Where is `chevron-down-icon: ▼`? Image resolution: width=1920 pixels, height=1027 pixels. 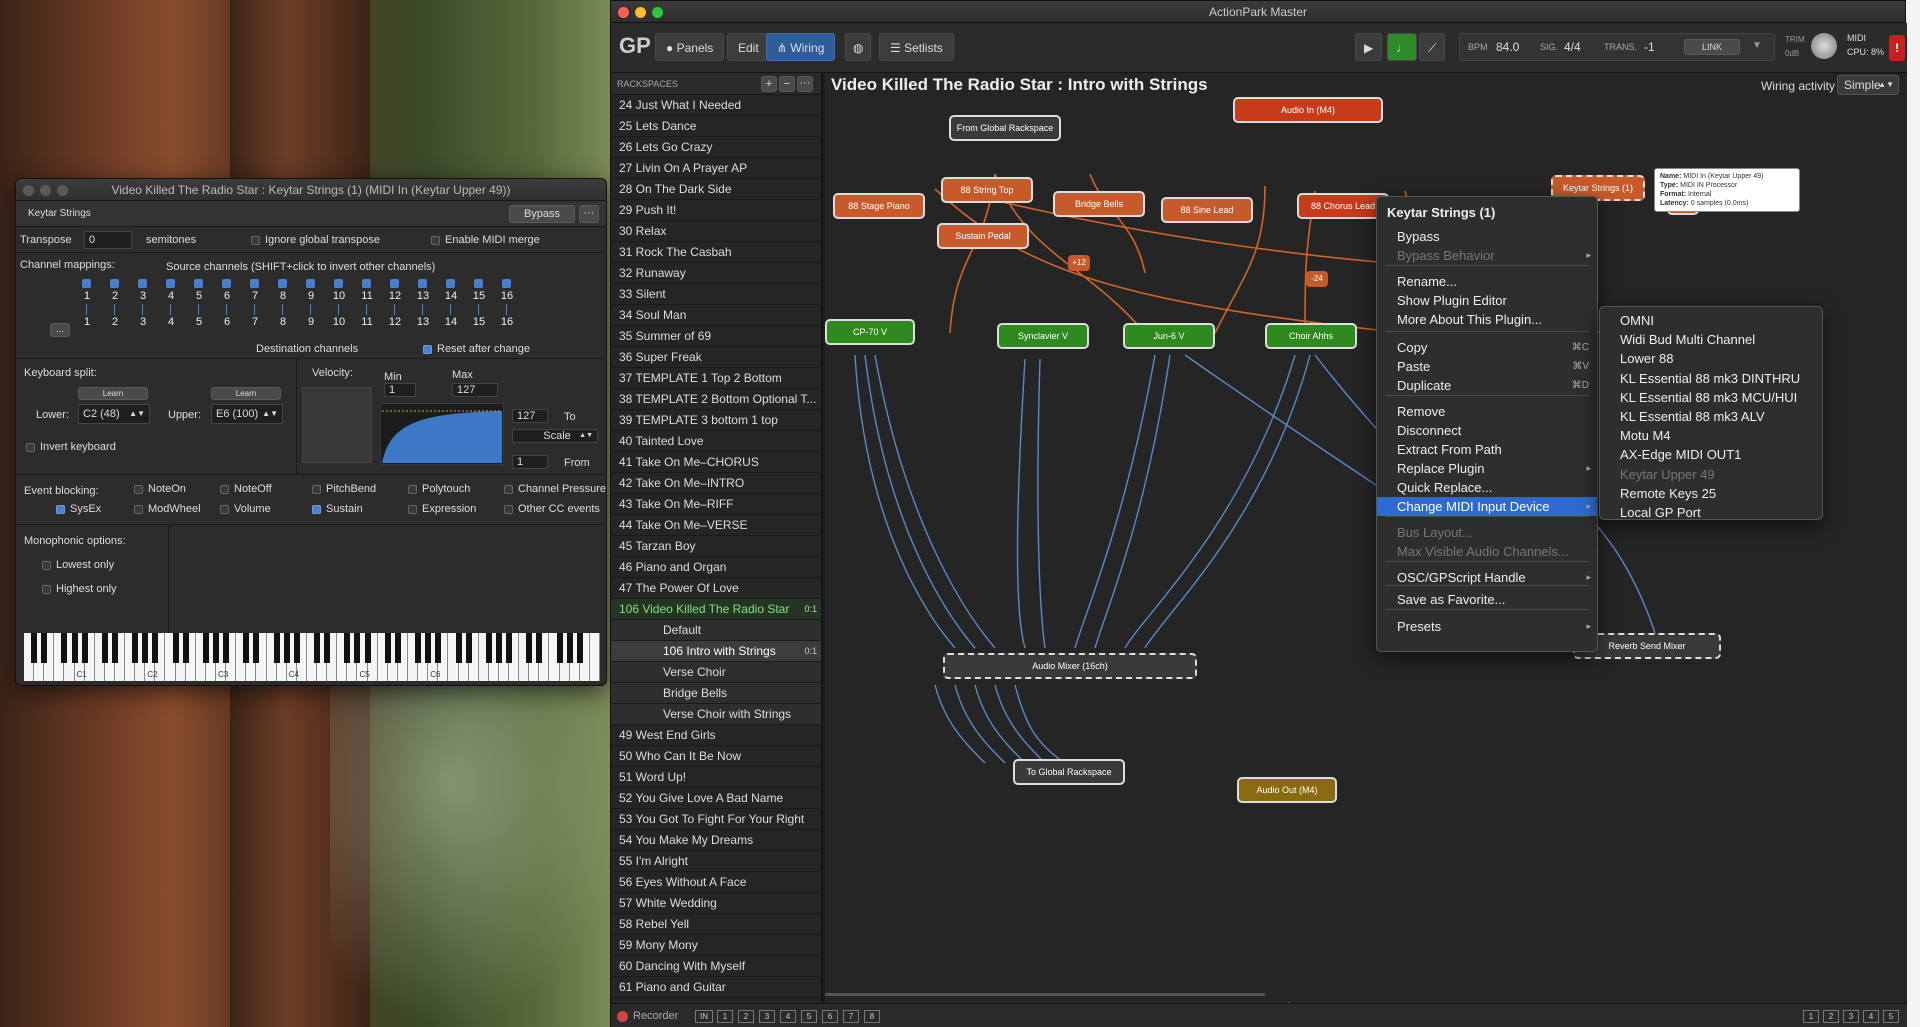 chevron-down-icon: ▼ is located at coordinates (1757, 45).